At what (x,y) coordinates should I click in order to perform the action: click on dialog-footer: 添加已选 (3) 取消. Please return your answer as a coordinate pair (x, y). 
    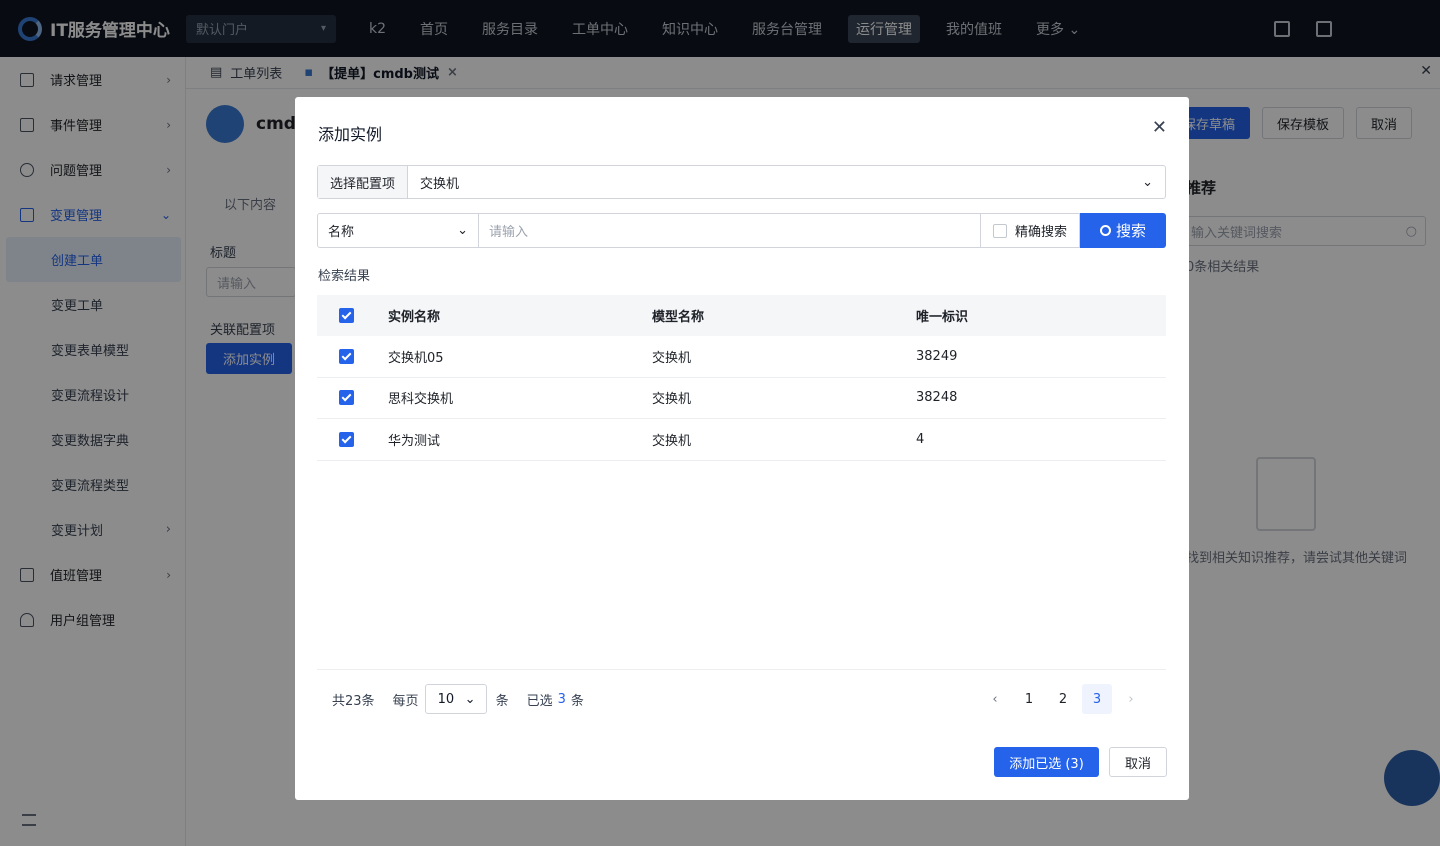
    Looking at the image, I should click on (1080, 762).